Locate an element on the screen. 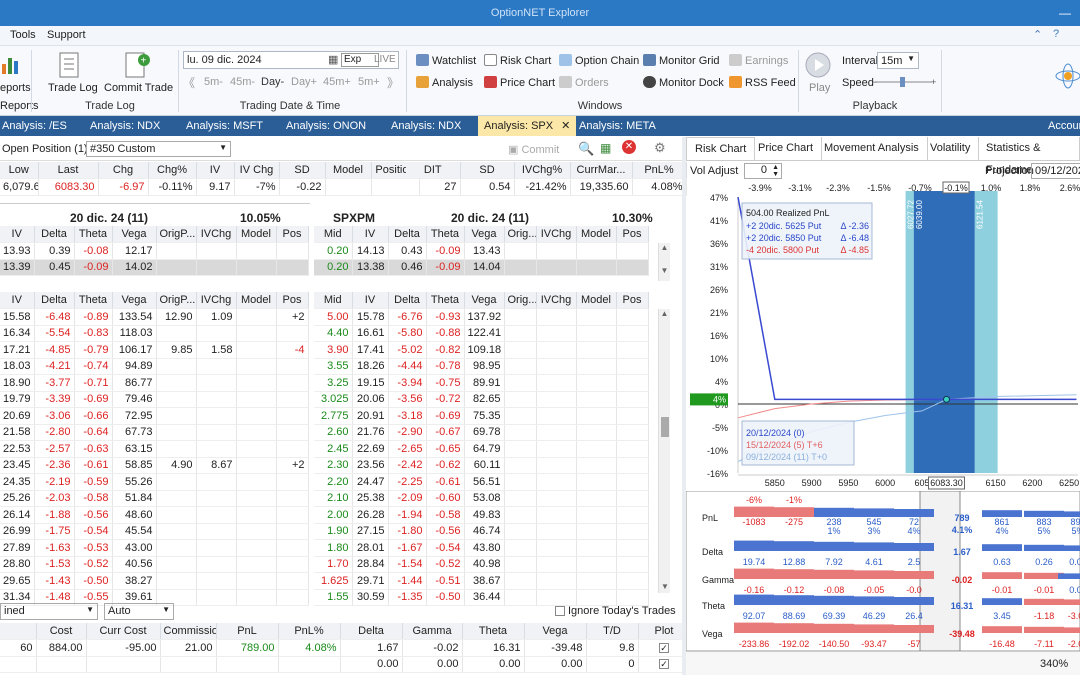 The image size is (1080, 675). menu-tools: Tools is located at coordinates (23, 35).